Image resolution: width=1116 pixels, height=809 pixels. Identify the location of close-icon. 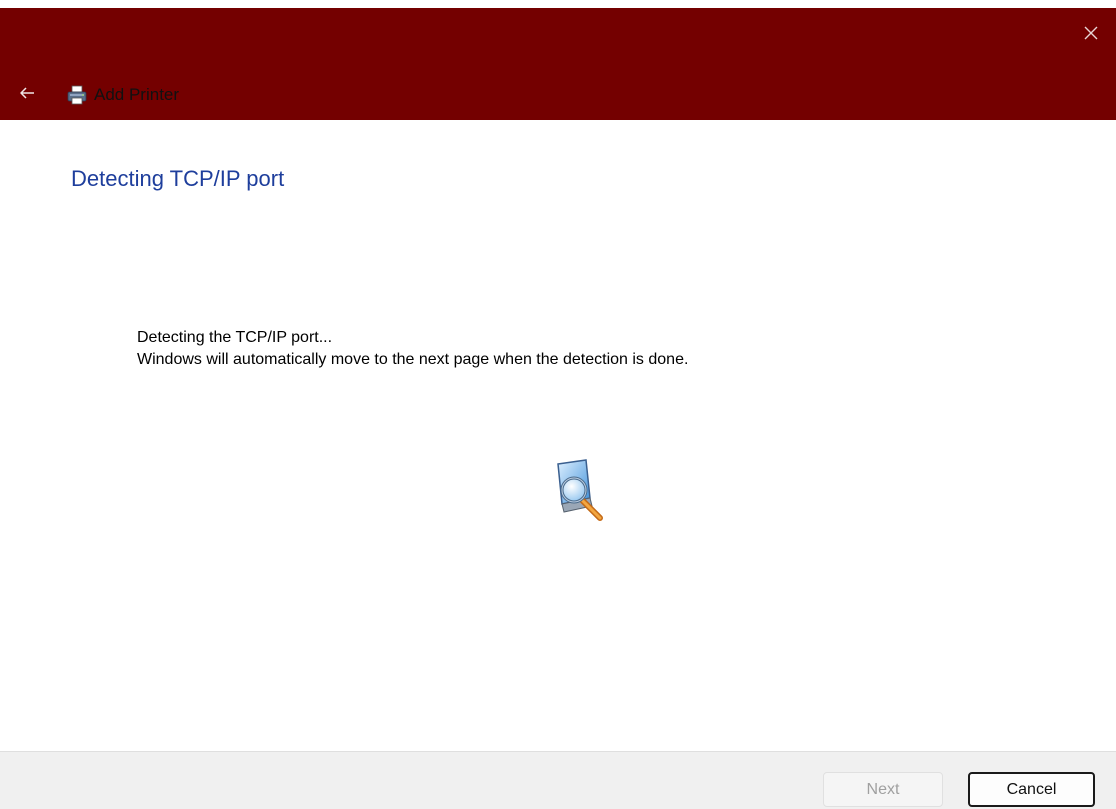
(1091, 33).